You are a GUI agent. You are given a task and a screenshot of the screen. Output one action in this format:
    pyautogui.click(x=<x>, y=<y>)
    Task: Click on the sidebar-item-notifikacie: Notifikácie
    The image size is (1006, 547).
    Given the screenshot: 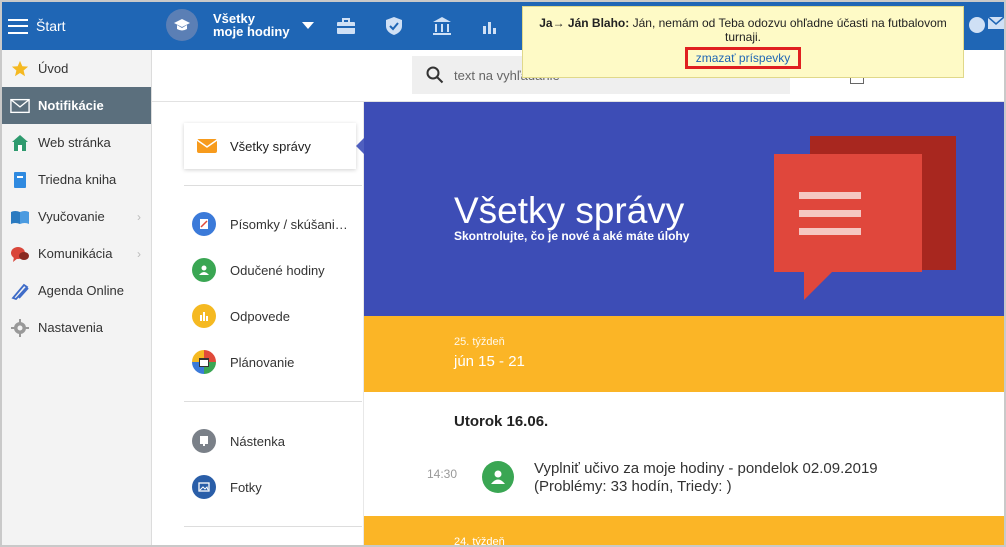 What is the action you would take?
    pyautogui.click(x=76, y=105)
    